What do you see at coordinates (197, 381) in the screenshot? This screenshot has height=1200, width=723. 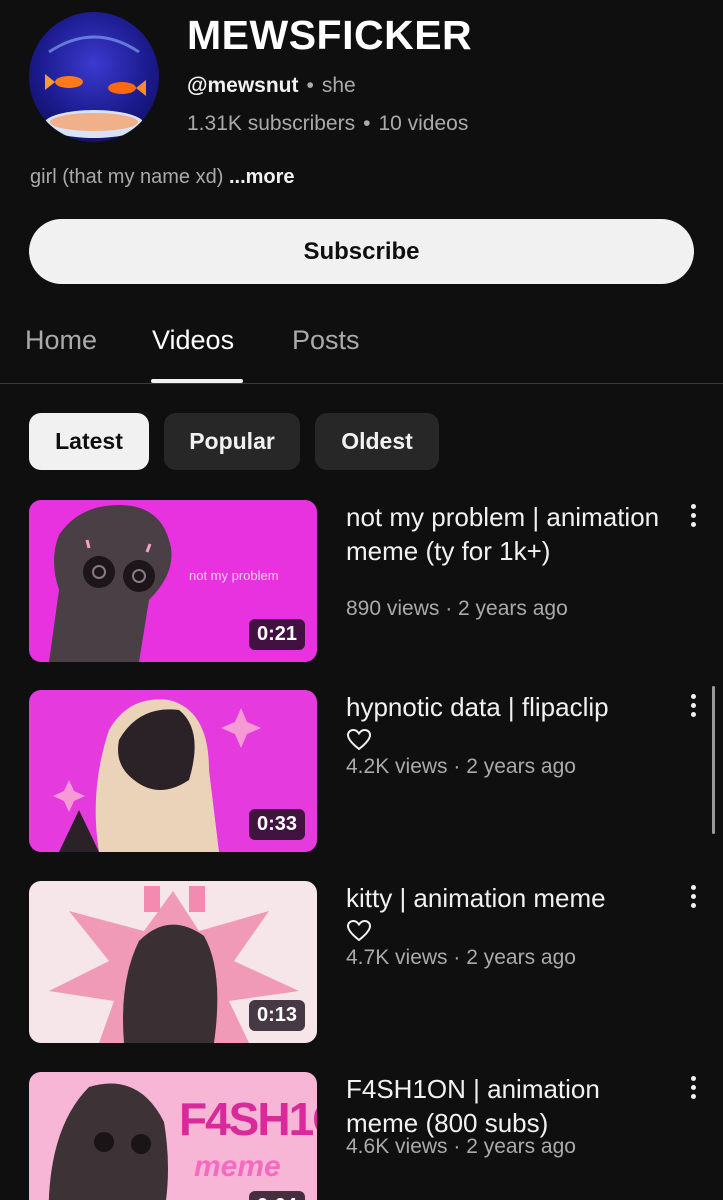 I see `active-tab-indicator` at bounding box center [197, 381].